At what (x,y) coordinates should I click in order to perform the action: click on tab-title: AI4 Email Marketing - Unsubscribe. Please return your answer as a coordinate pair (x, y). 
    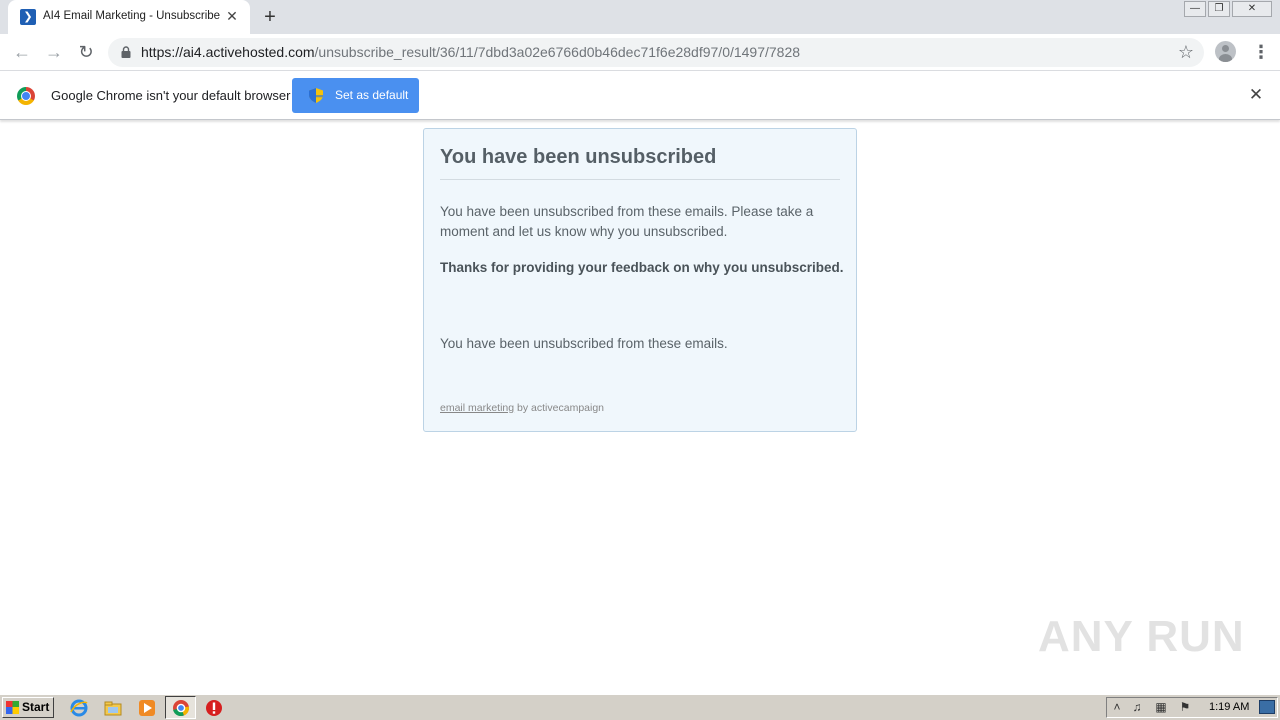
    Looking at the image, I should click on (132, 16).